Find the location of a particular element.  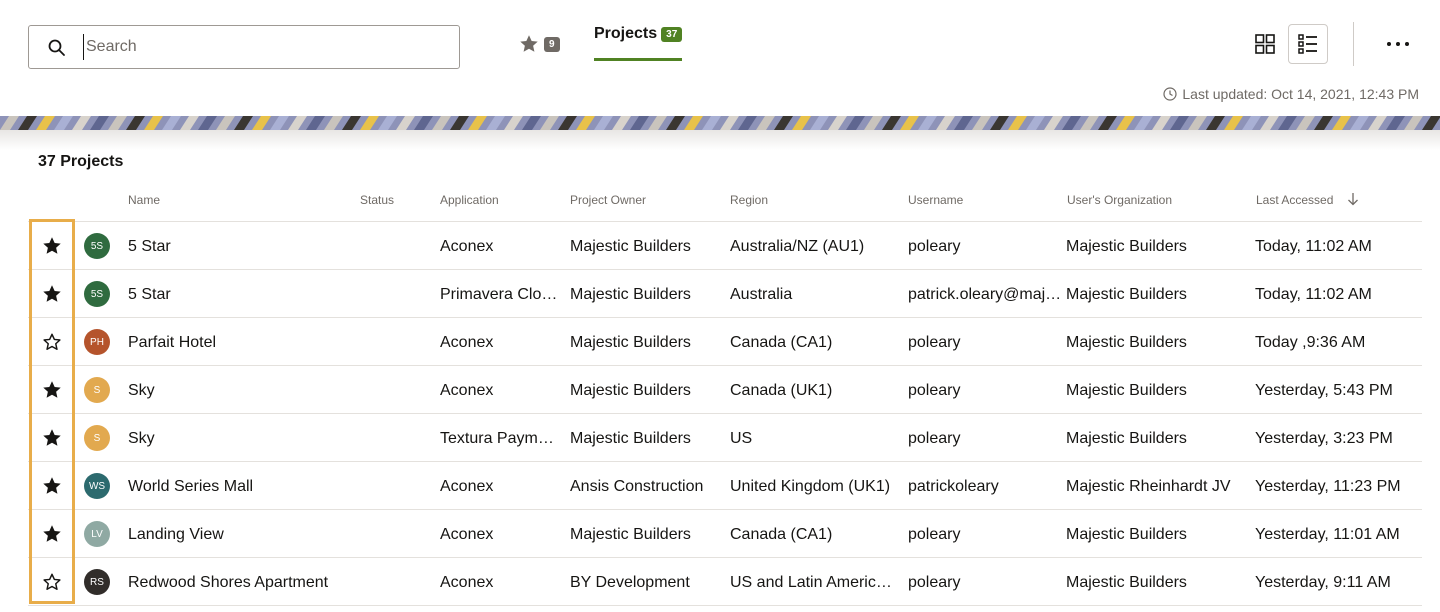

project-region: United Kingdom (UK1) is located at coordinates (810, 486).